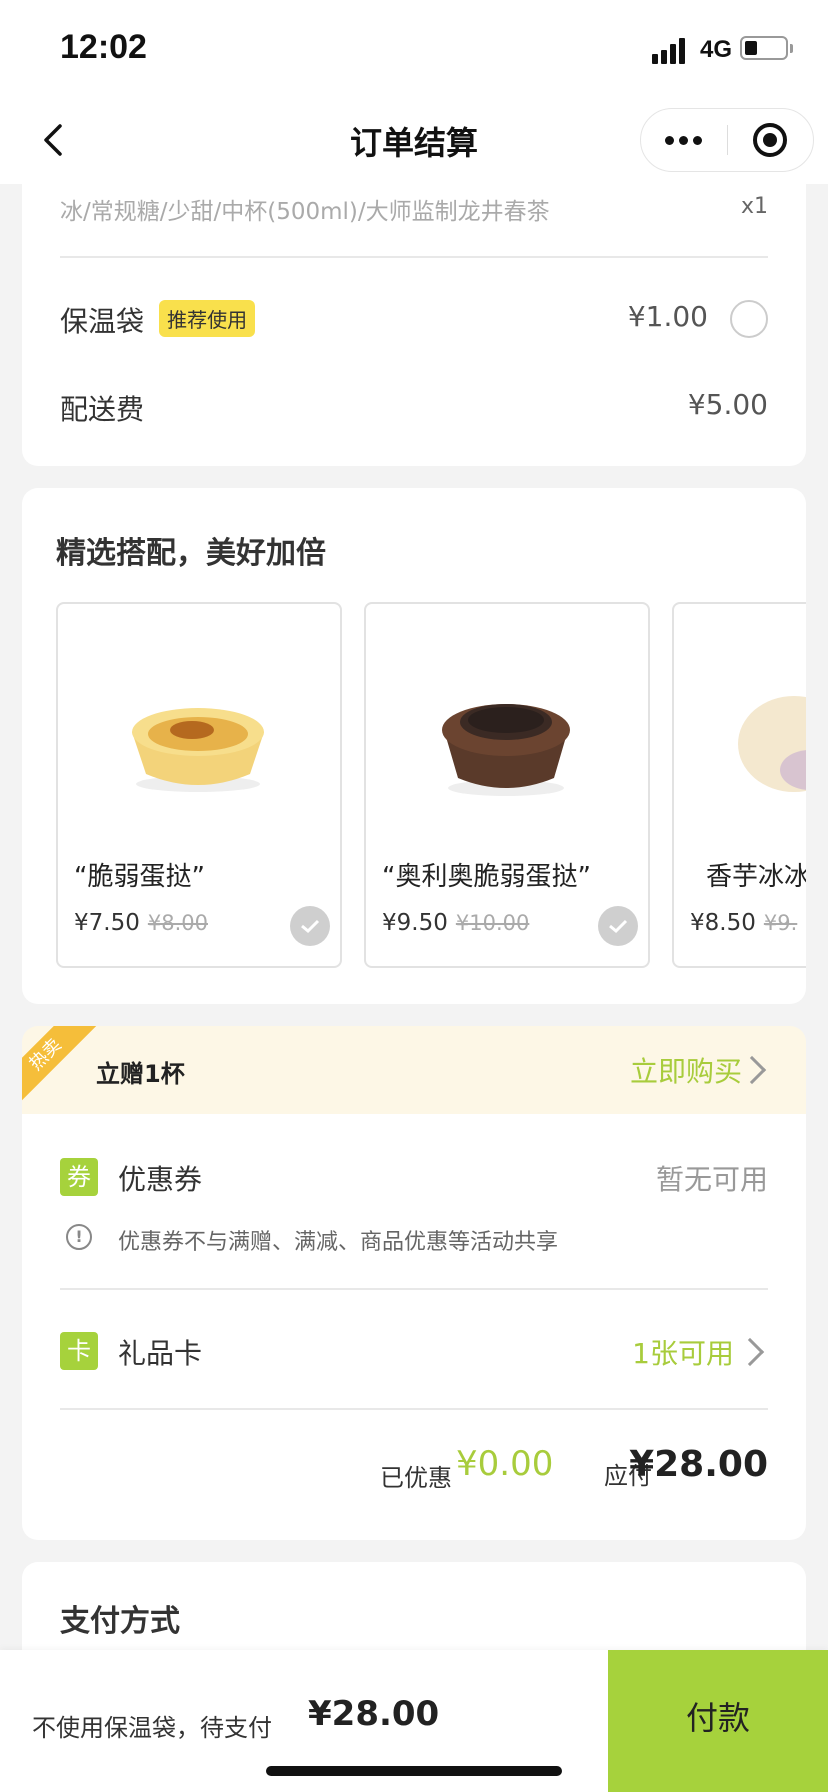 Image resolution: width=828 pixels, height=1792 pixels. Describe the element at coordinates (667, 316) in the screenshot. I see `bag-price: ¥1.00` at that location.